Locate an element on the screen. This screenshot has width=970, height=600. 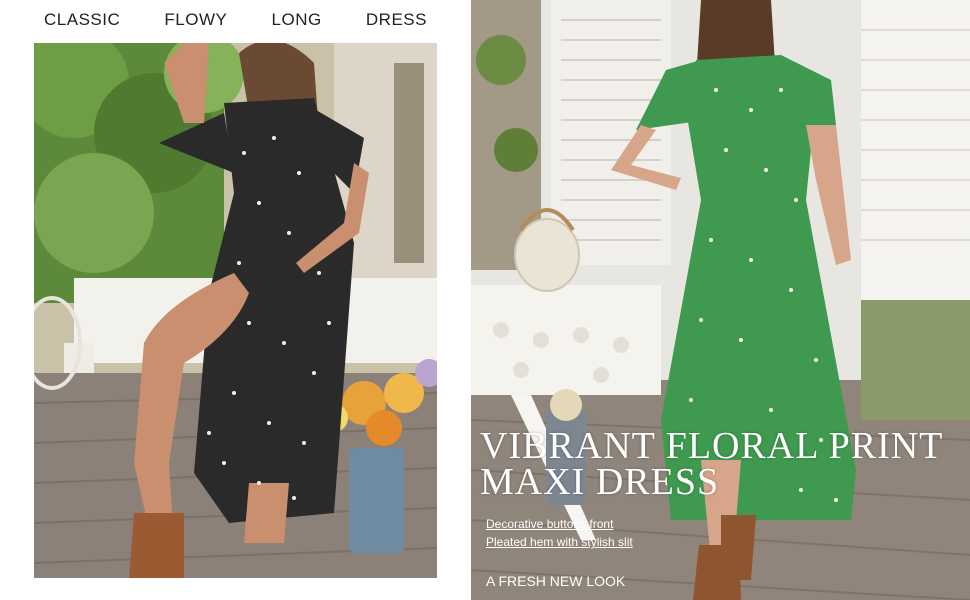
header-word-classic: CLASSIC is located at coordinates (82, 19).